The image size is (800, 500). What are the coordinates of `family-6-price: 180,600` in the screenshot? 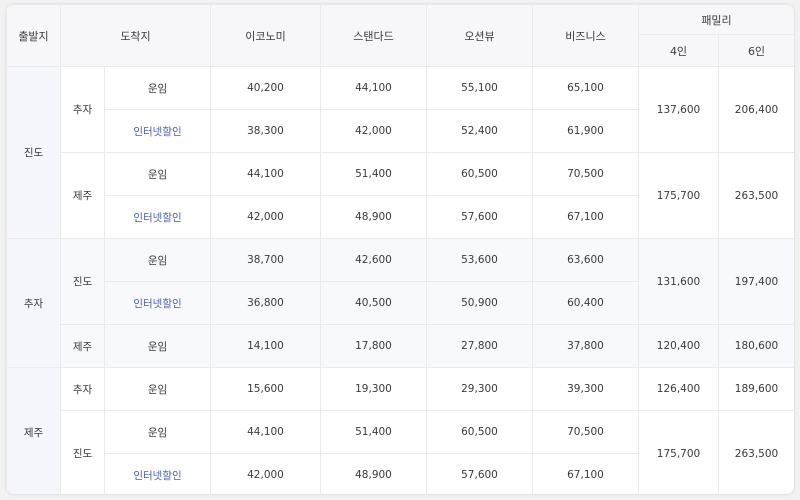 It's located at (756, 346).